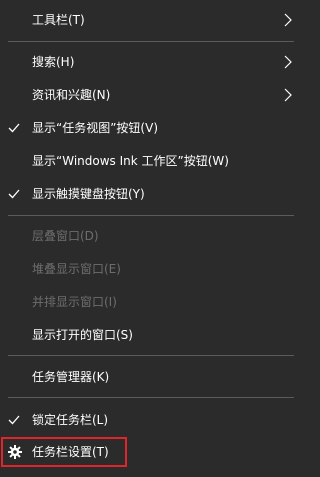  What do you see at coordinates (88, 194) in the screenshot?
I see `menu-item-label: 显示触摸键盘按钮(Y)` at bounding box center [88, 194].